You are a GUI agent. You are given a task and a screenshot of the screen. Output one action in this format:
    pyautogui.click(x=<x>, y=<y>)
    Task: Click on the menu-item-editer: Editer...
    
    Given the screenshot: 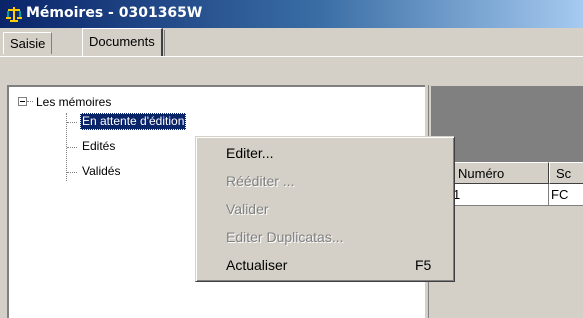 What is the action you would take?
    pyautogui.click(x=249, y=153)
    